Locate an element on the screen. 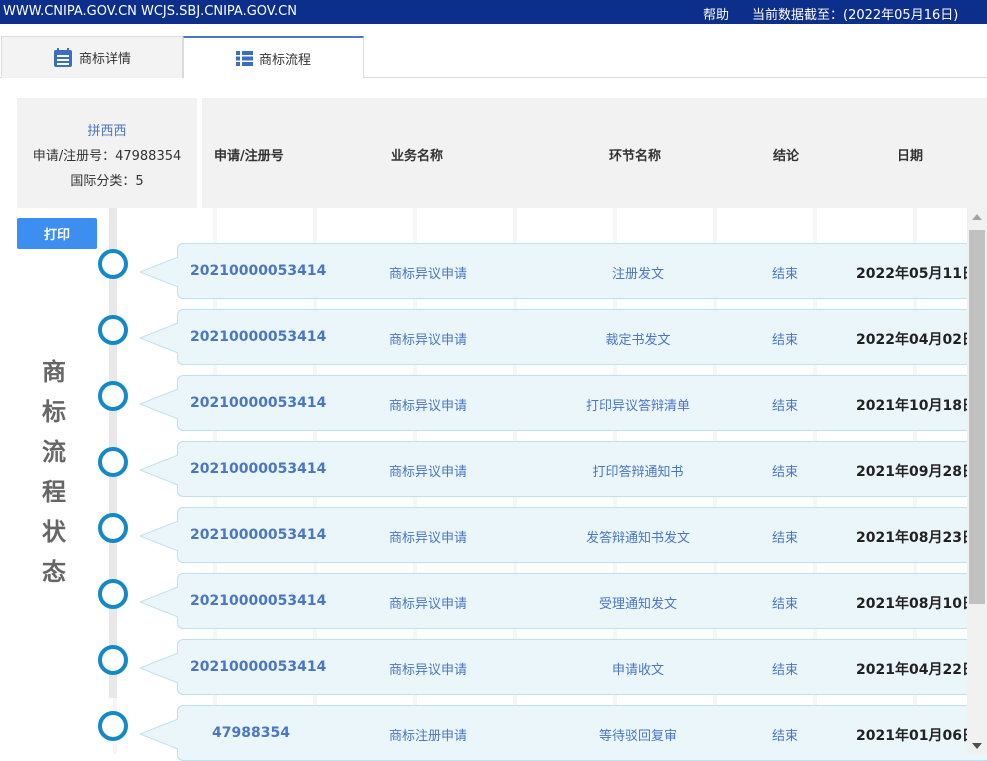 The height and width of the screenshot is (761, 987). side-title-char: 程 is located at coordinates (54, 492).